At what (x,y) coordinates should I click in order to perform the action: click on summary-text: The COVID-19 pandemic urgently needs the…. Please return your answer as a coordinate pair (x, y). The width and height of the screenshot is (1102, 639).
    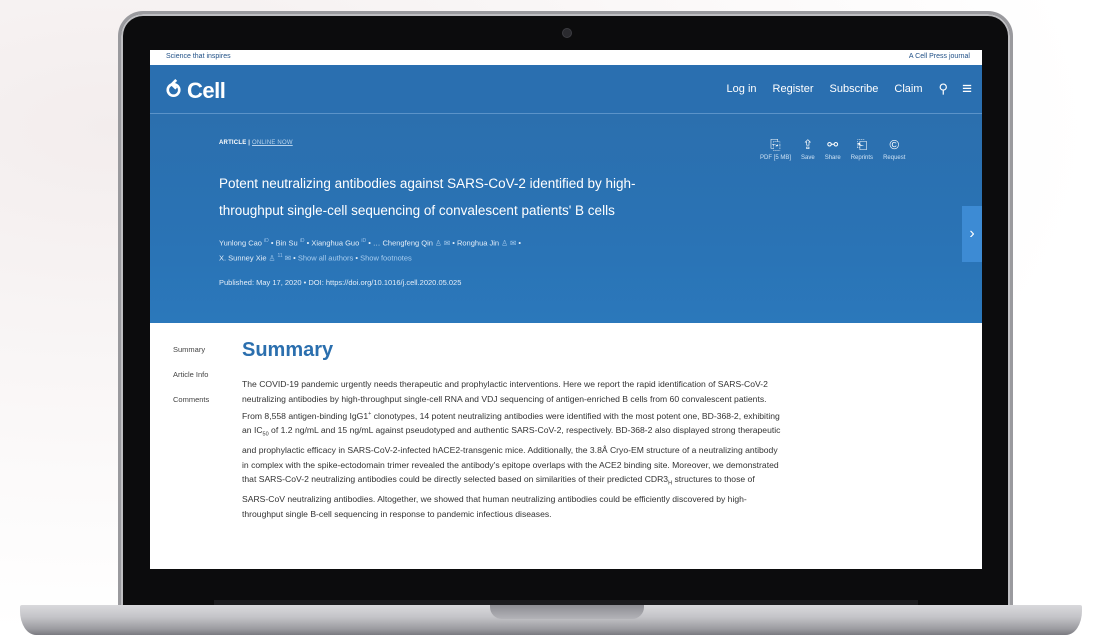
    Looking at the image, I should click on (512, 449).